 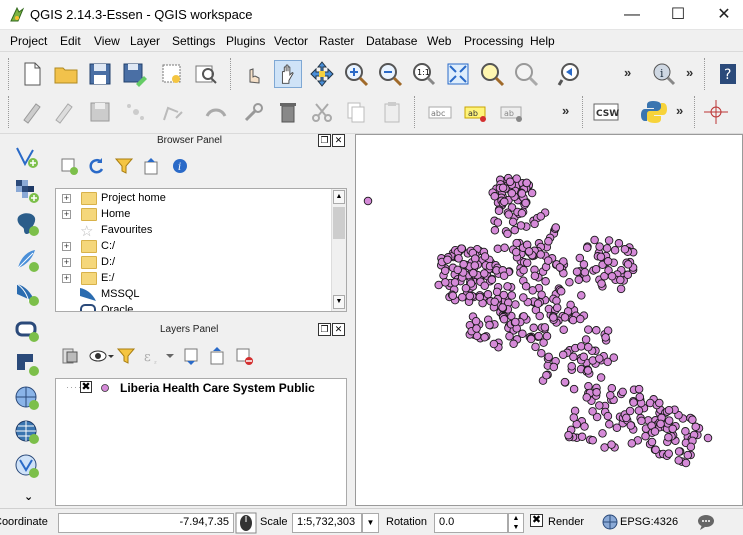 I want to click on add-mssql-layer-icon, so click(x=27, y=294).